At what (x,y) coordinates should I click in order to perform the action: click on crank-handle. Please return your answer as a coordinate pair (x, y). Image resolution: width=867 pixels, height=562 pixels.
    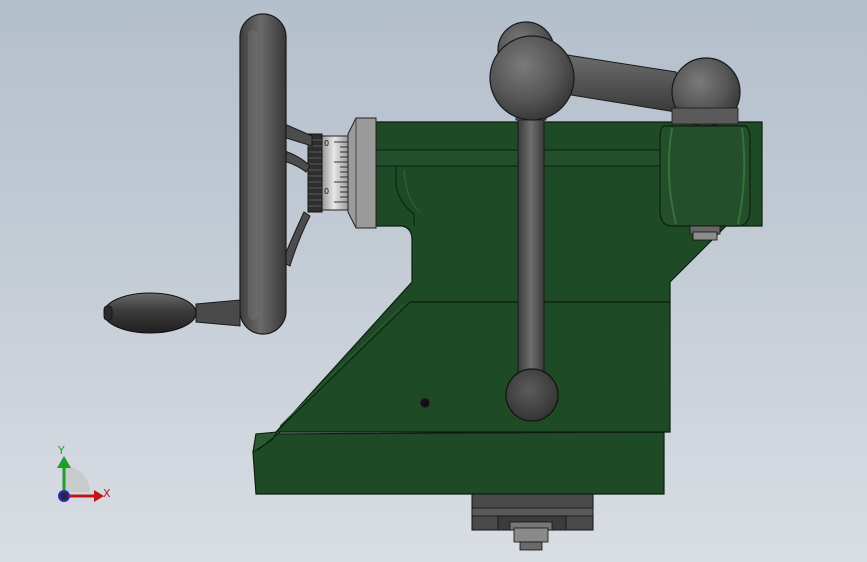
    Looking at the image, I should click on (172, 313).